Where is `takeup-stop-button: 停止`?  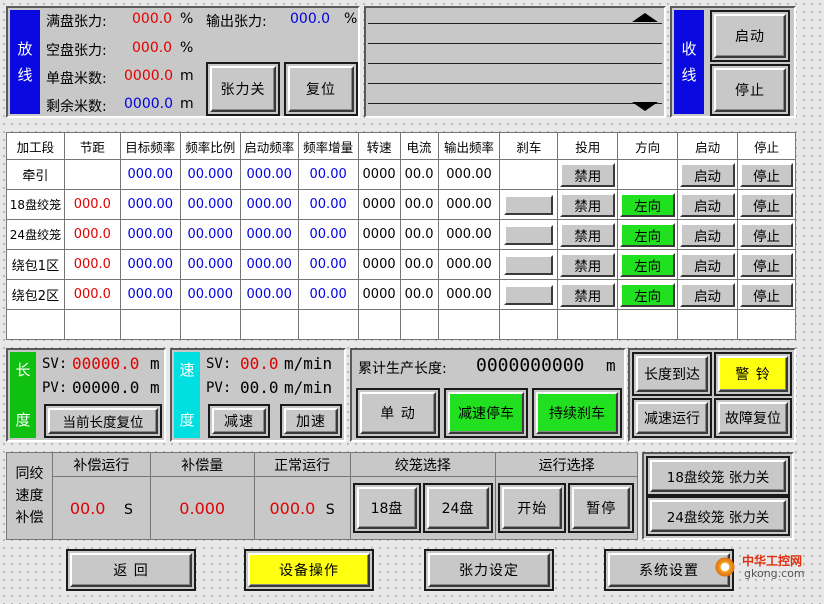
takeup-stop-button: 停止 is located at coordinates (750, 90).